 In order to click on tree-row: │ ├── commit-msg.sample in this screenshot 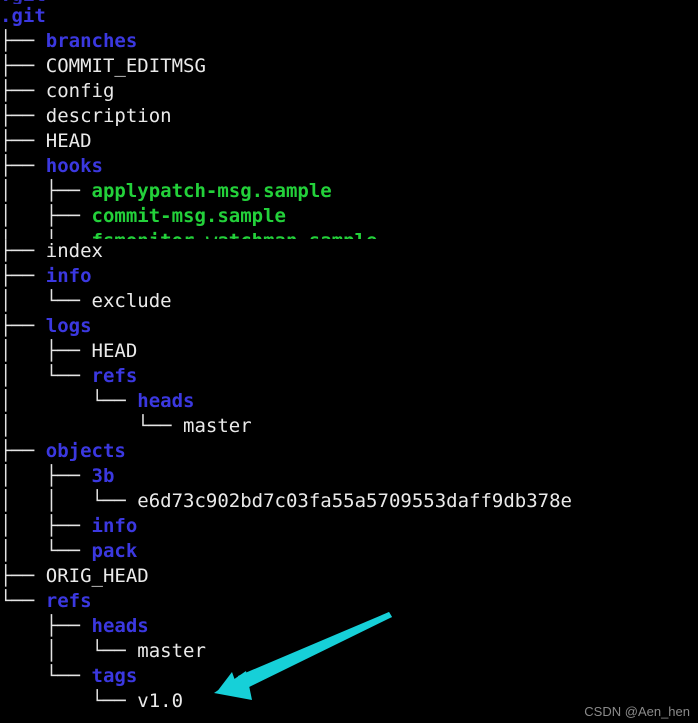, I will do `click(349, 216)`.